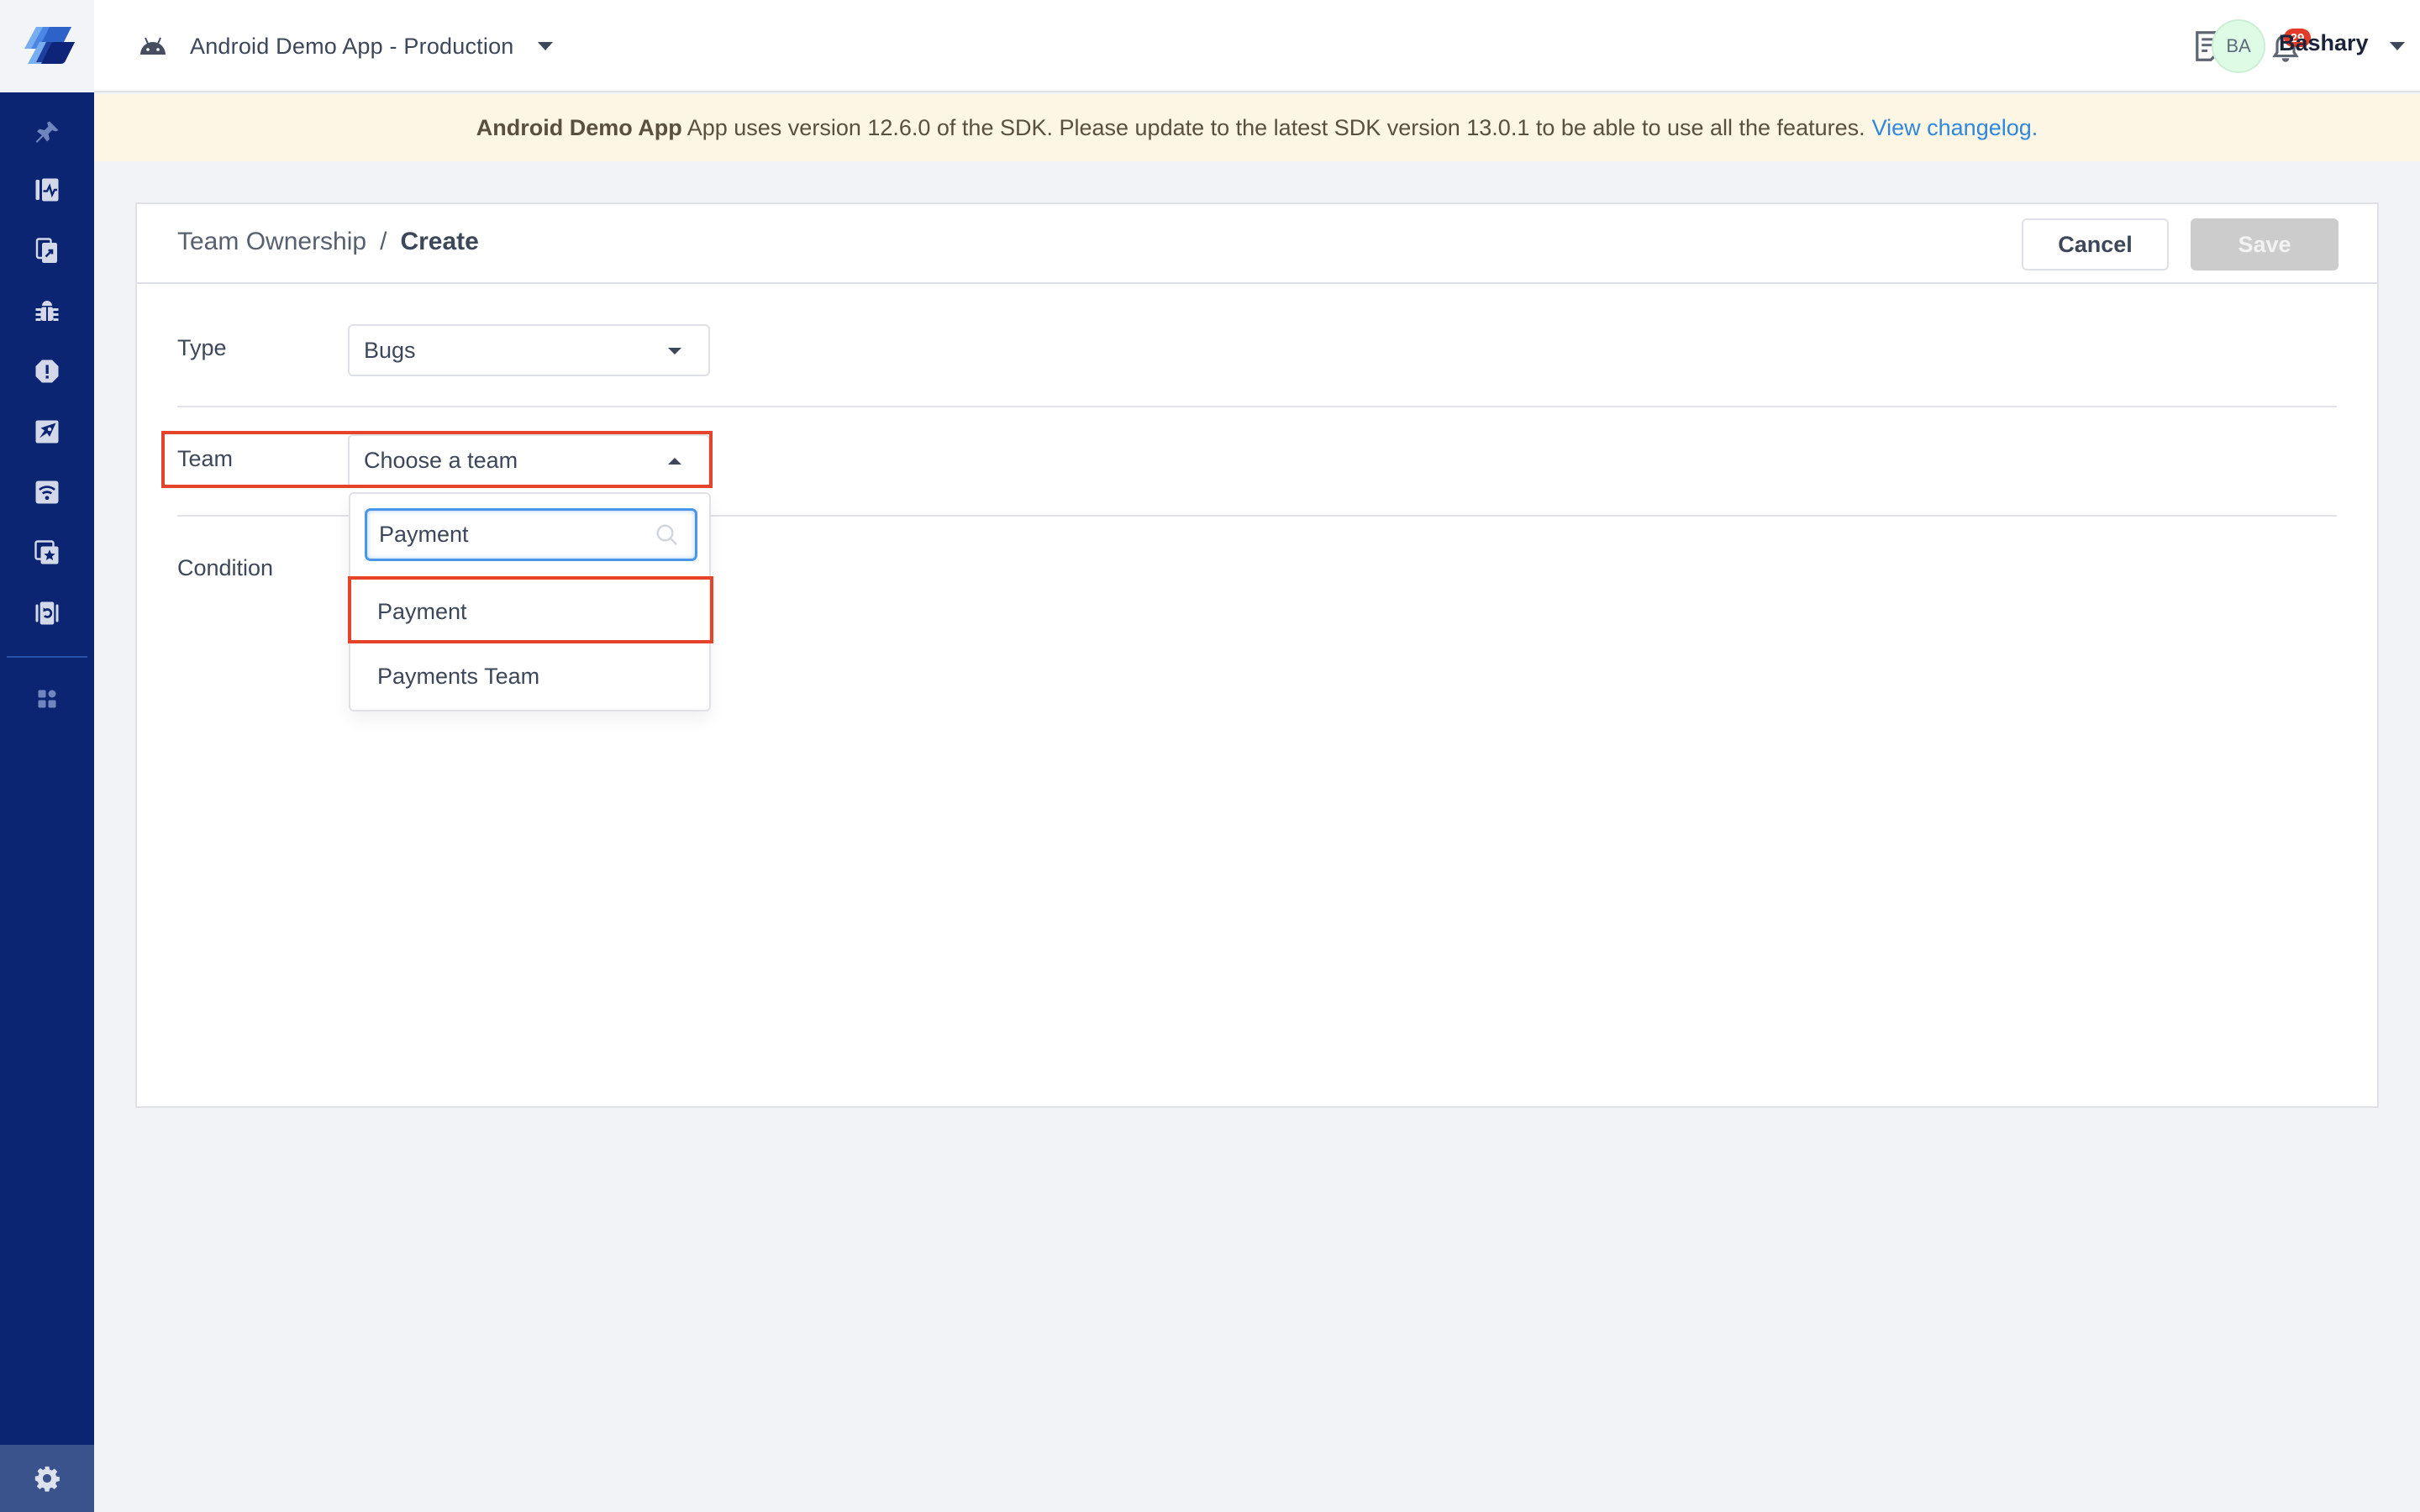  Describe the element at coordinates (529, 460) in the screenshot. I see `team-select: Choose a team` at that location.